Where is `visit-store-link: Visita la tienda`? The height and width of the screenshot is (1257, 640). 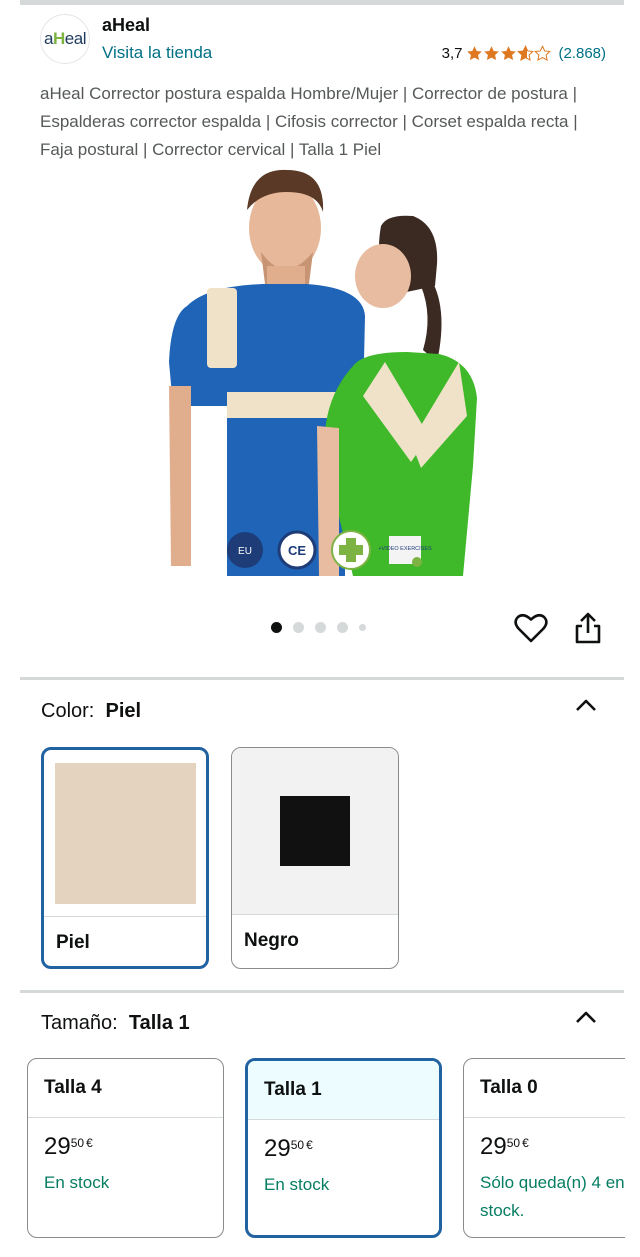
visit-store-link: Visita la tienda is located at coordinates (157, 53).